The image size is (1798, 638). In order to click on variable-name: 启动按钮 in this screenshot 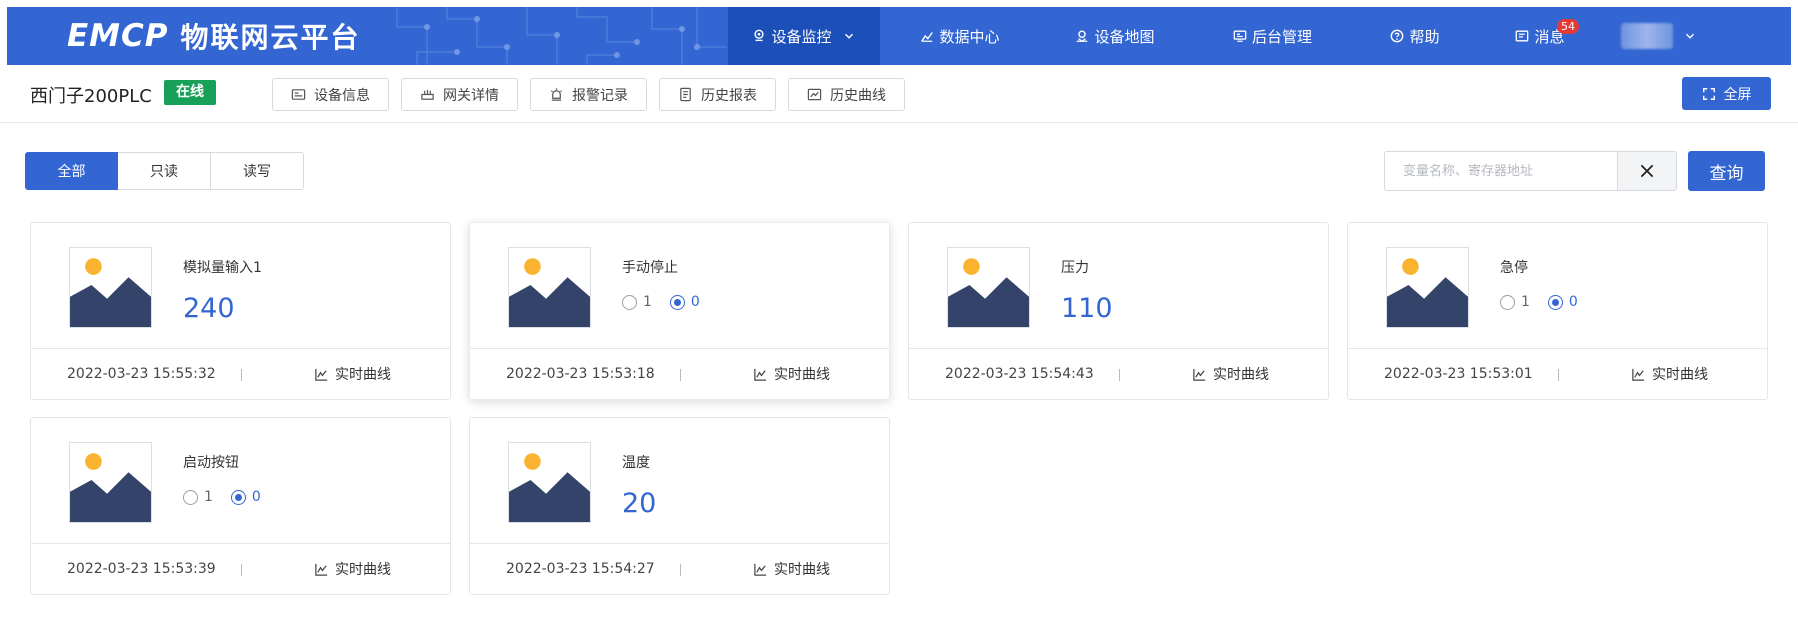, I will do `click(211, 463)`.